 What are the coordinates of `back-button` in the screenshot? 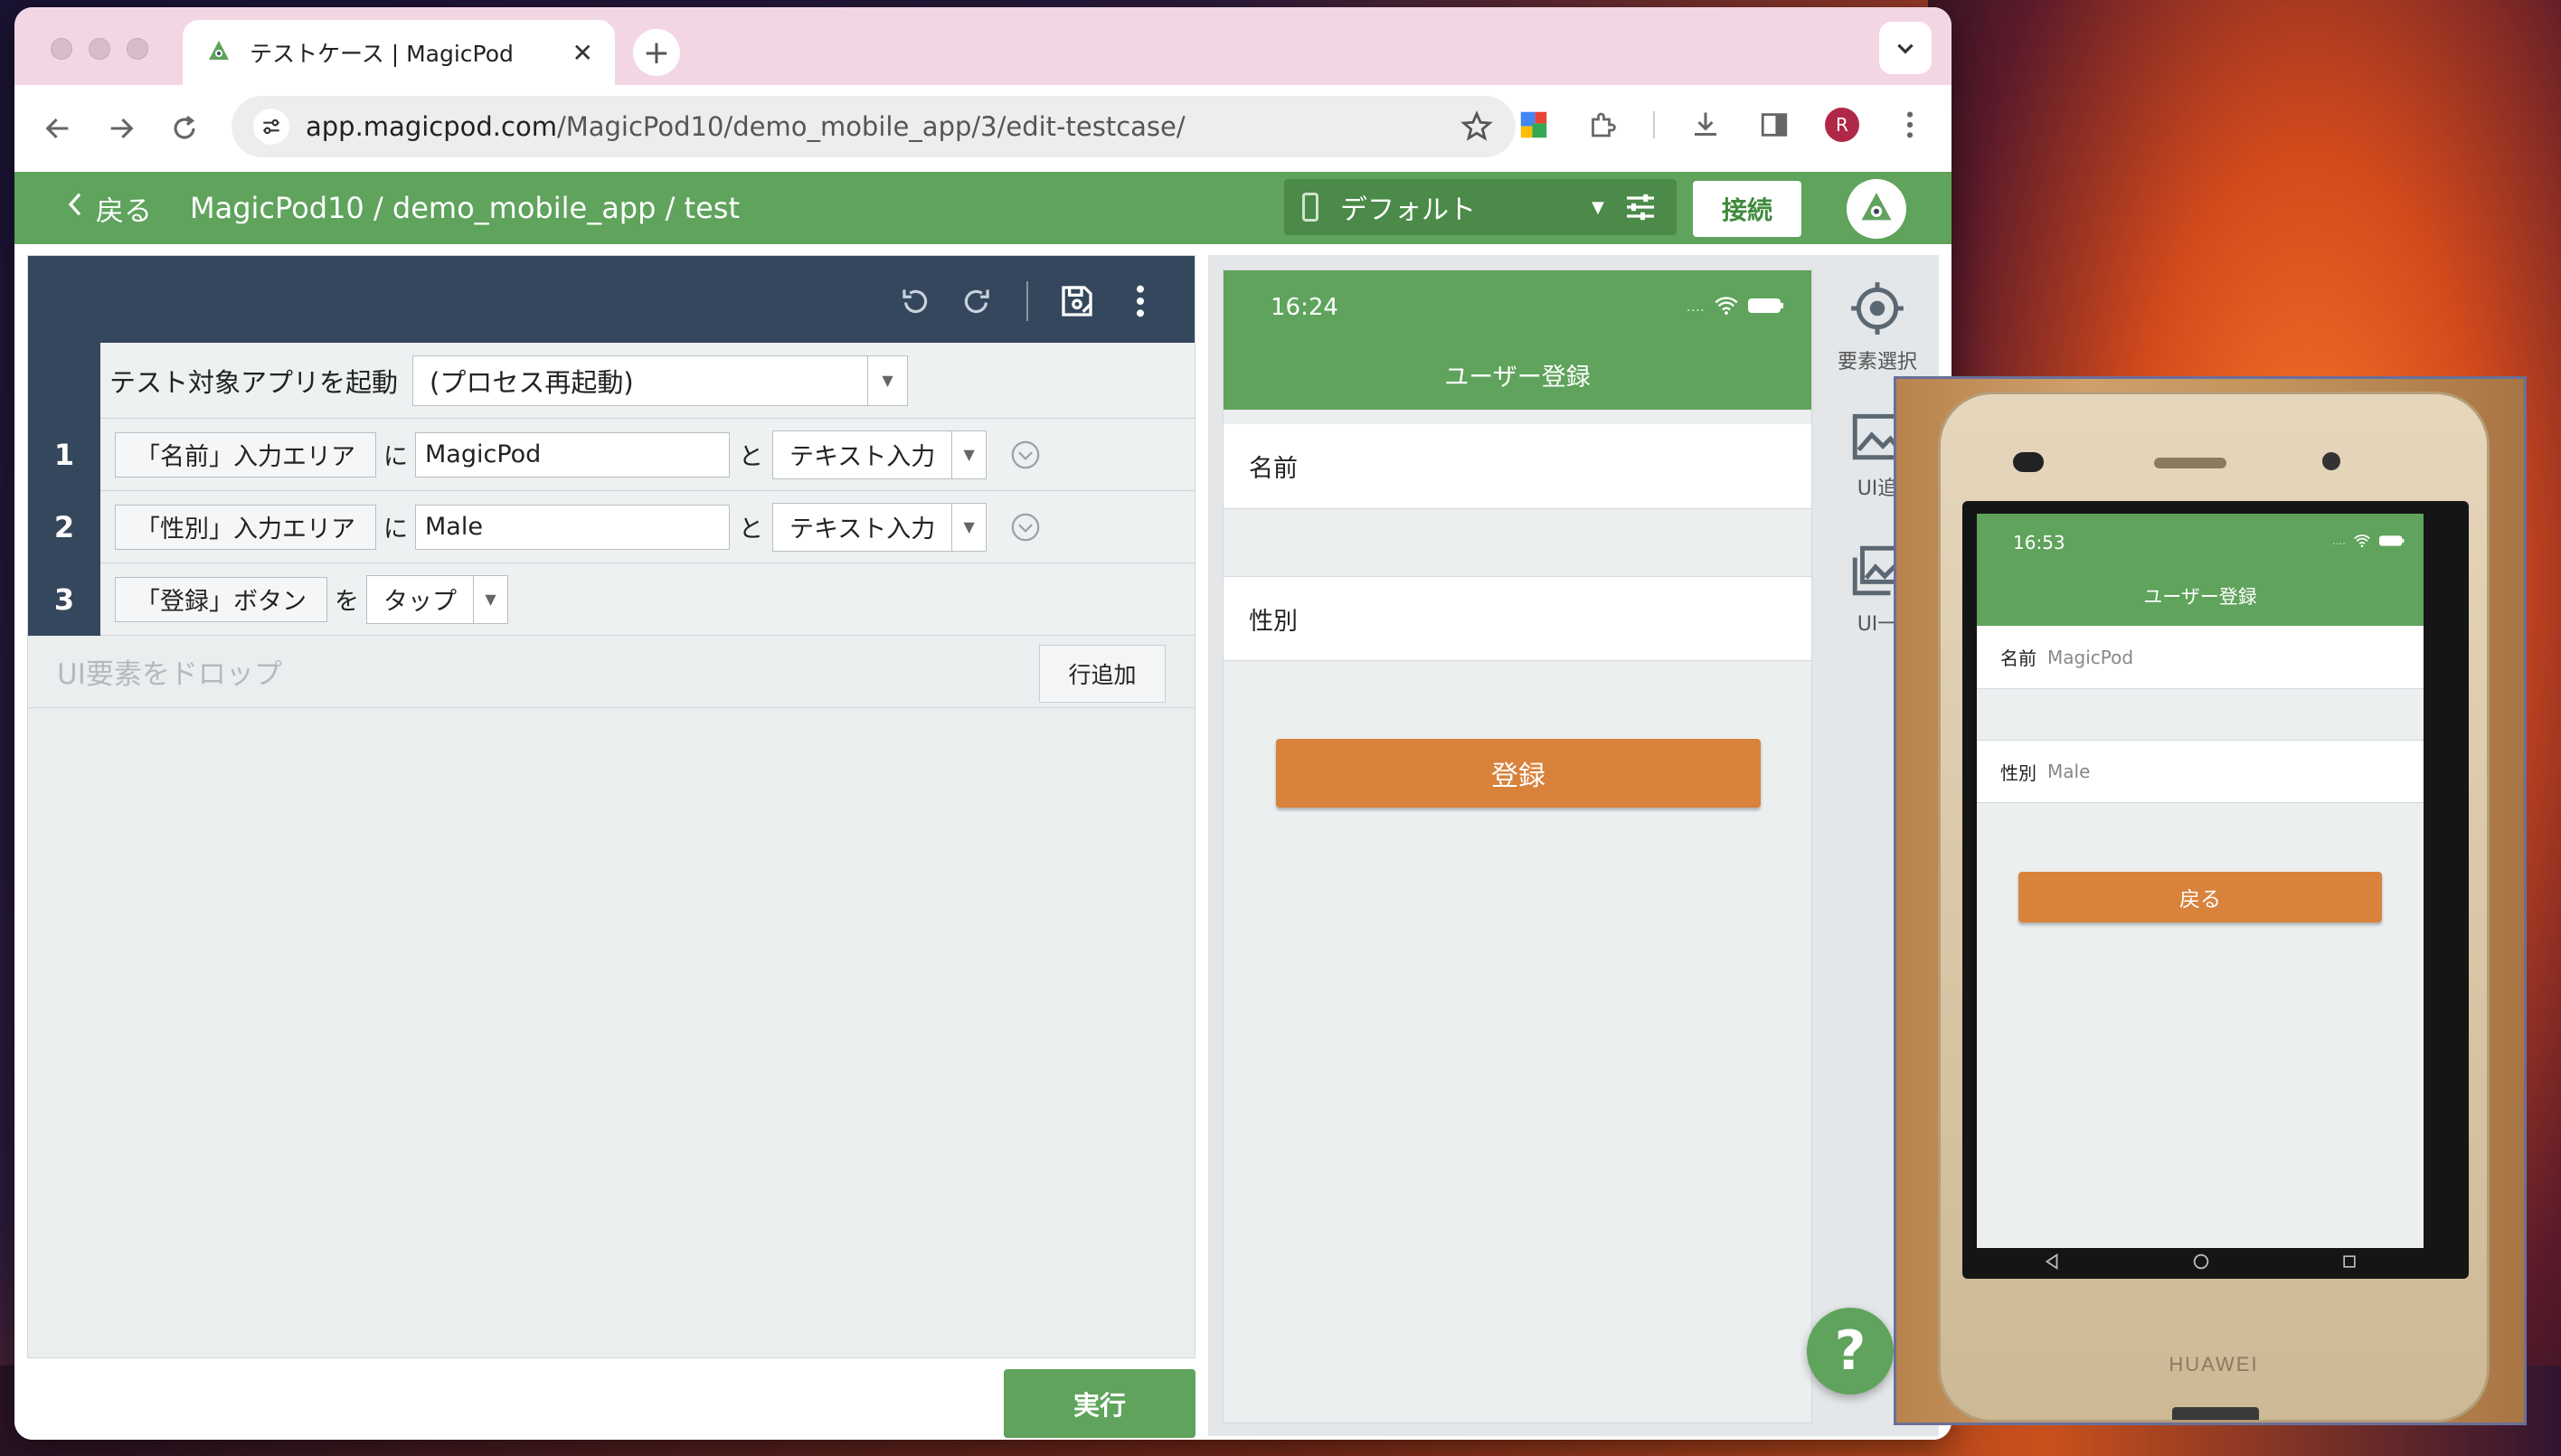 It's located at (58, 128).